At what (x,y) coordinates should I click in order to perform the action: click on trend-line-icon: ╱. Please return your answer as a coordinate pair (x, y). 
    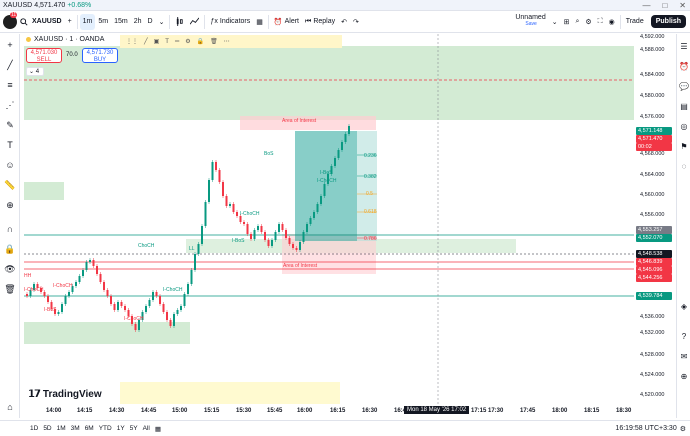
    Looking at the image, I should click on (10, 65).